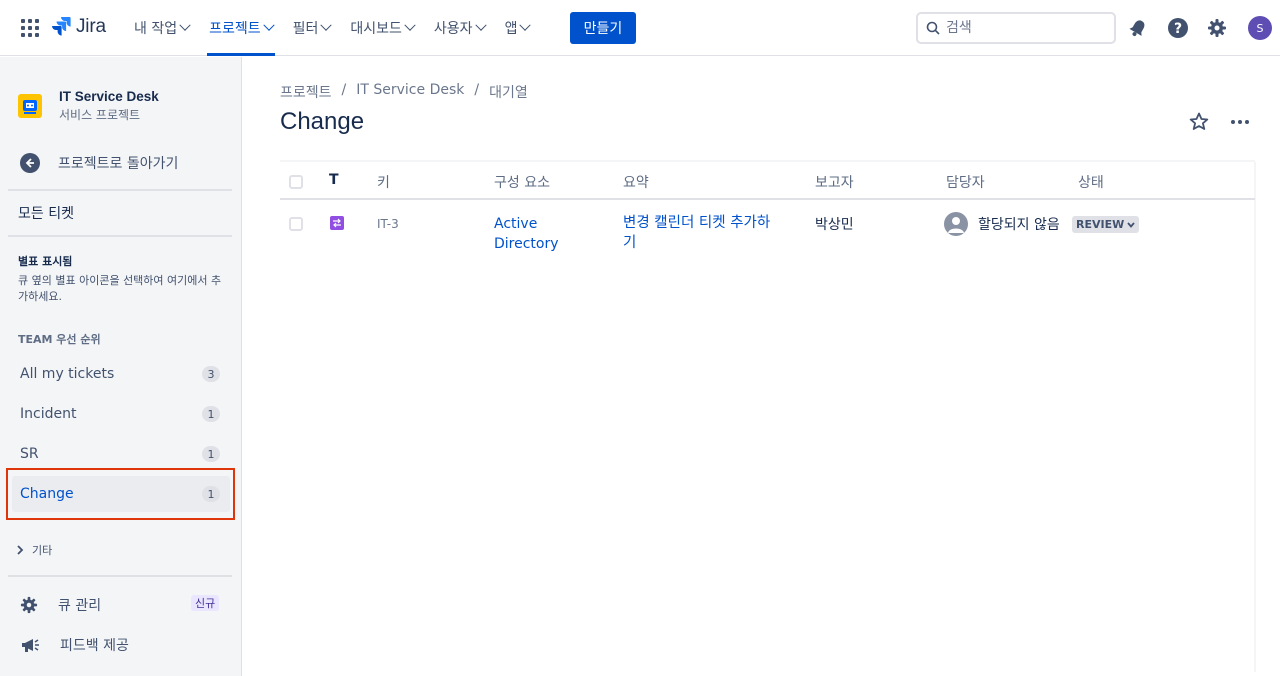 The width and height of the screenshot is (1280, 676). I want to click on summary-line: 변경 캘린더 티켓 추가하, so click(697, 223).